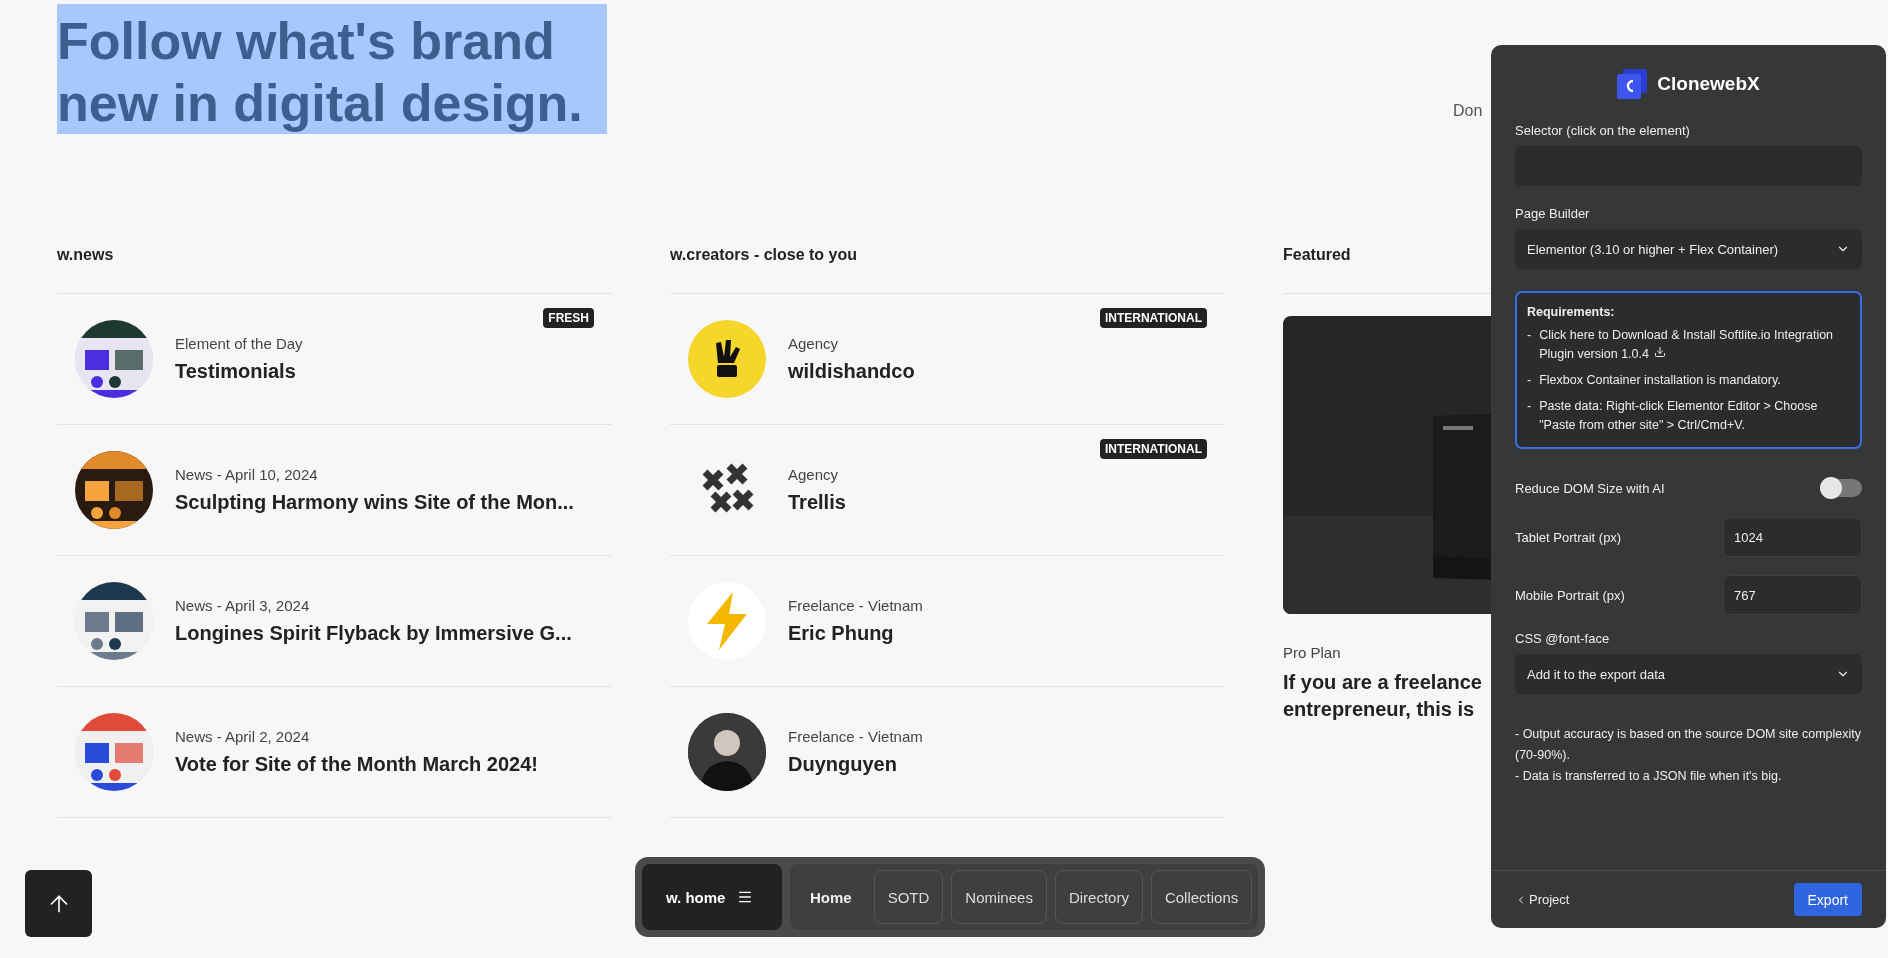 This screenshot has width=1888, height=958. What do you see at coordinates (1688, 674) in the screenshot?
I see `font-face-select: Add it to the export data` at bounding box center [1688, 674].